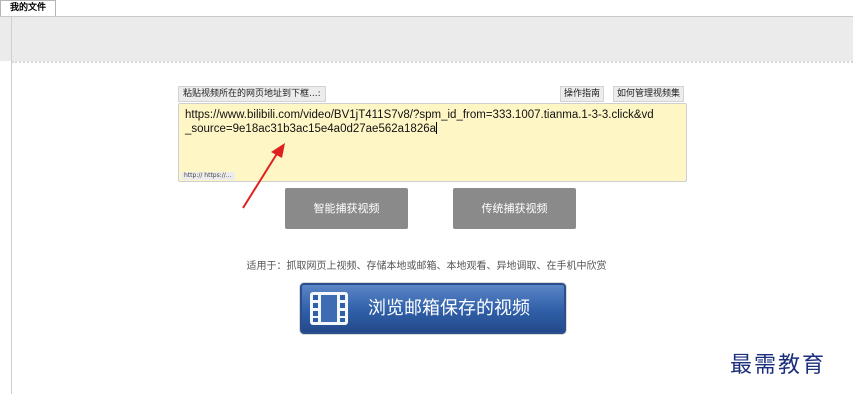 The width and height of the screenshot is (853, 394). I want to click on header-band, so click(426, 39).